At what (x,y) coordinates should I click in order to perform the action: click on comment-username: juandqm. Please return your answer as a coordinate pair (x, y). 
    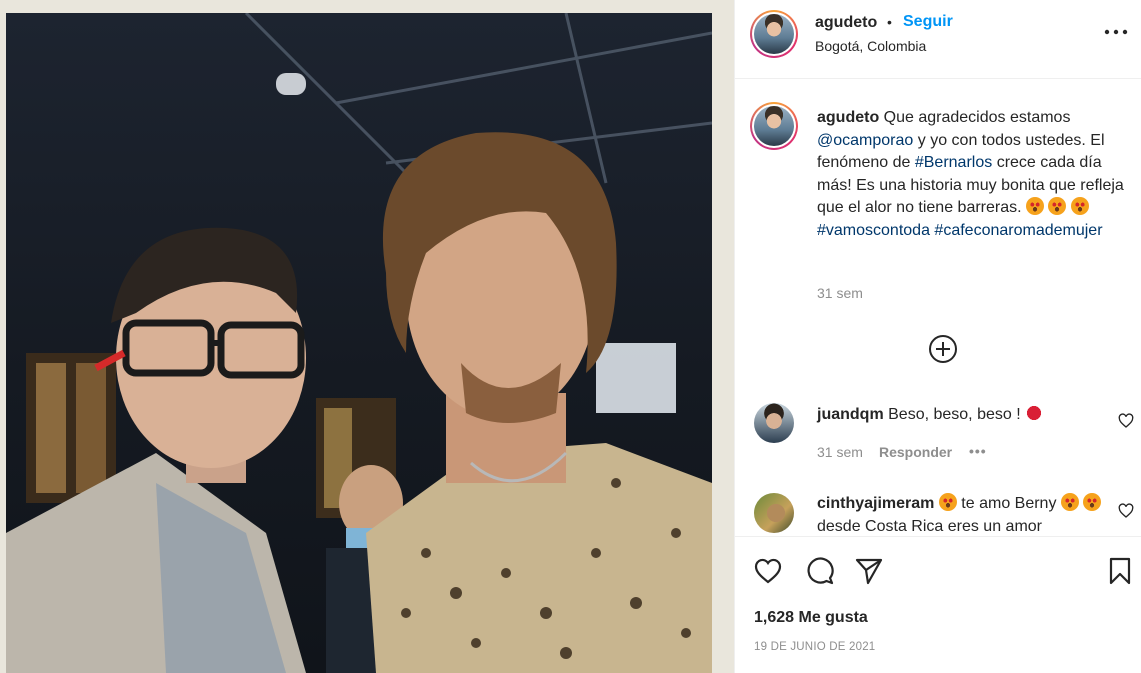
    Looking at the image, I should click on (850, 414).